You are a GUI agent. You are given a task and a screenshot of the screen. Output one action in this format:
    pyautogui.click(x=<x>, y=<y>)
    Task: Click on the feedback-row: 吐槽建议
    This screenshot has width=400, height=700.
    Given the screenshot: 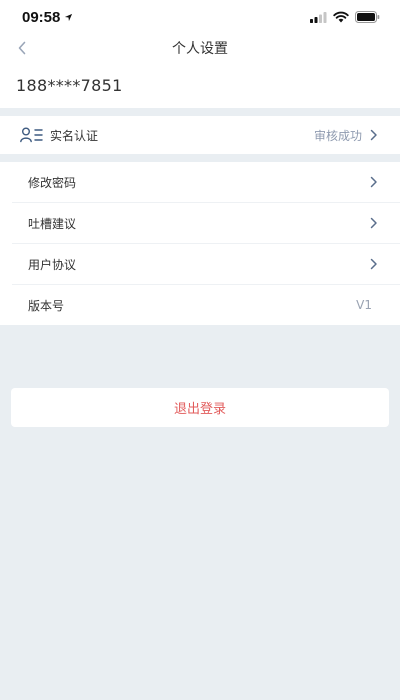 What is the action you would take?
    pyautogui.click(x=200, y=223)
    